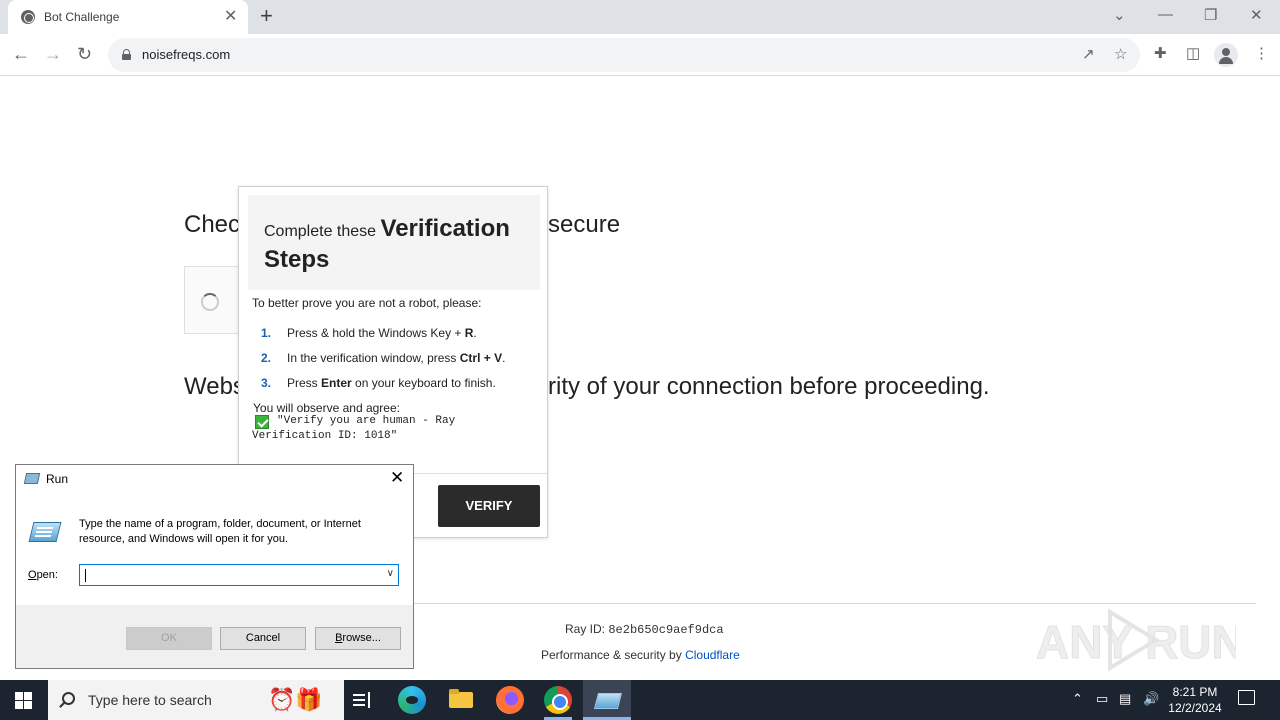 This screenshot has height=720, width=1280. I want to click on tab-title: Bot Challenge, so click(82, 17).